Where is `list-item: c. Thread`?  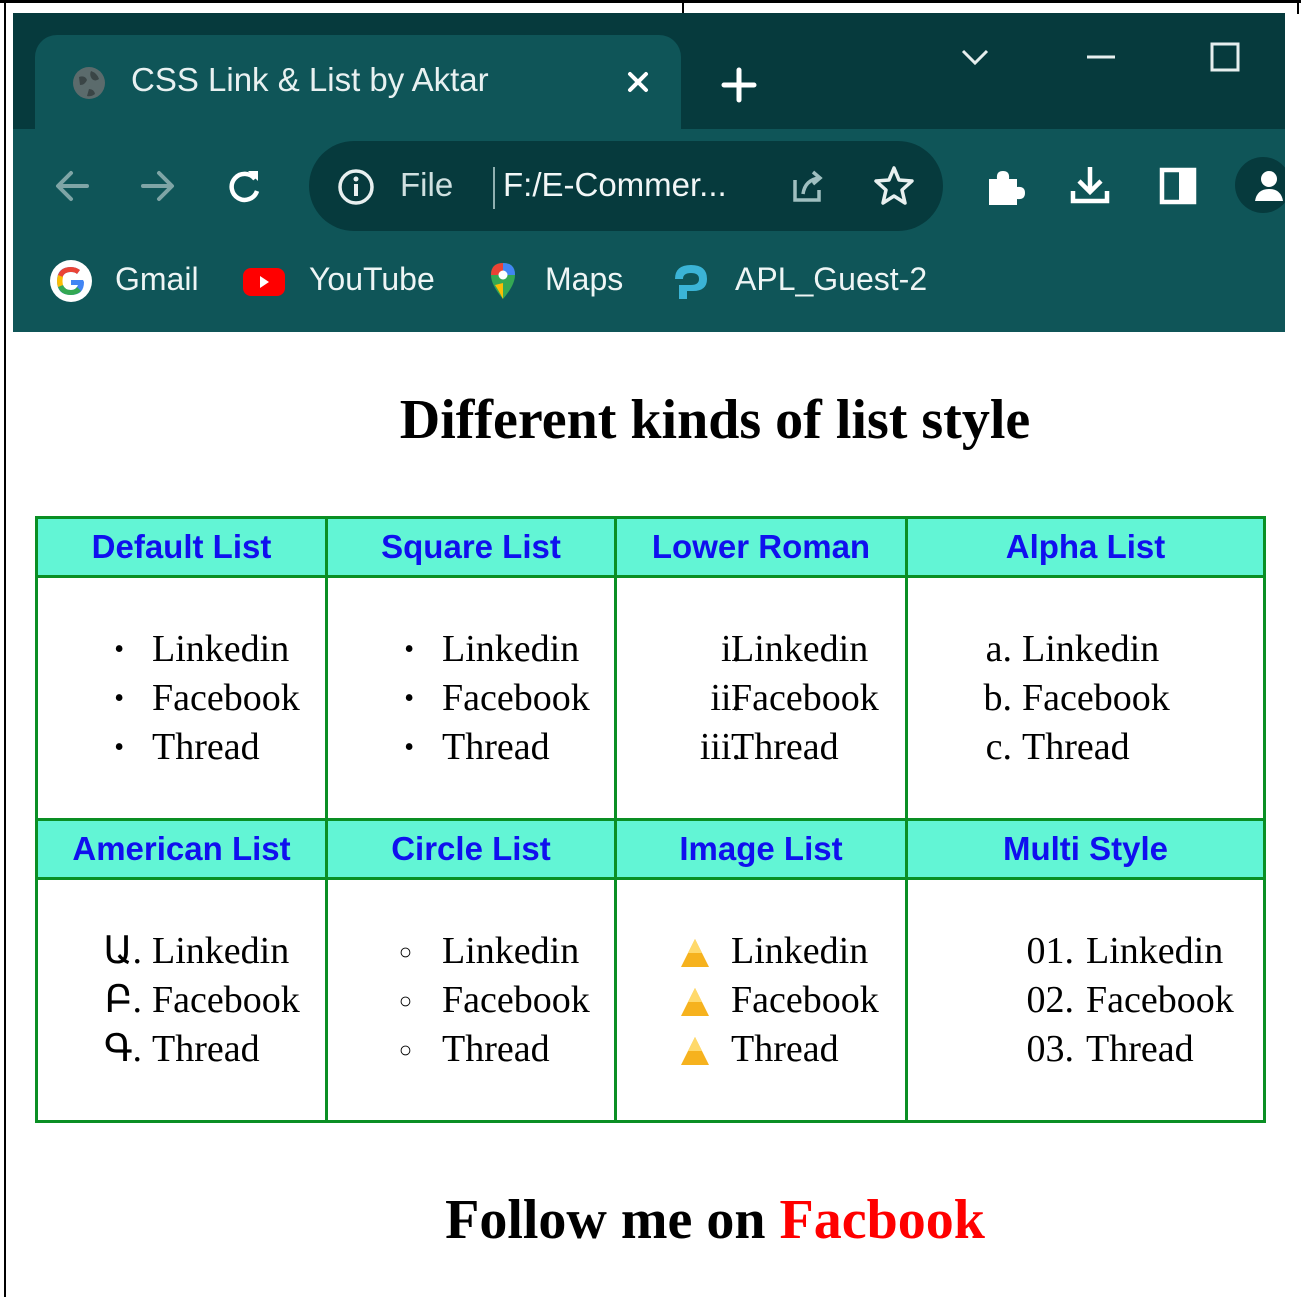 list-item: c. Thread is located at coordinates (1085, 747).